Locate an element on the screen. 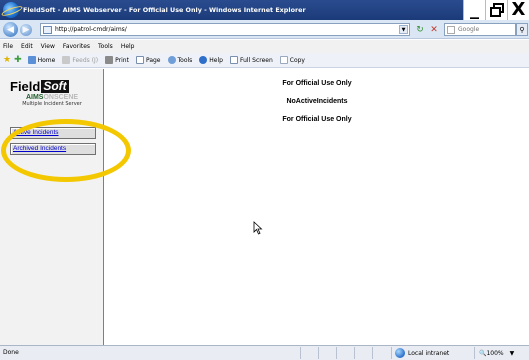 Image resolution: width=529 pixels, height=360 pixels. active-incidents-link: Active Incidents is located at coordinates (53, 133).